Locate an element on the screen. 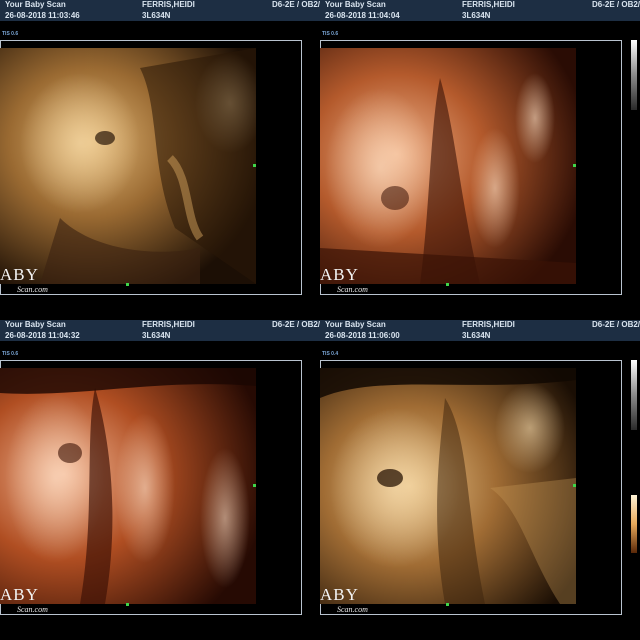  tis-readout: TIS 0.4 is located at coordinates (330, 354).